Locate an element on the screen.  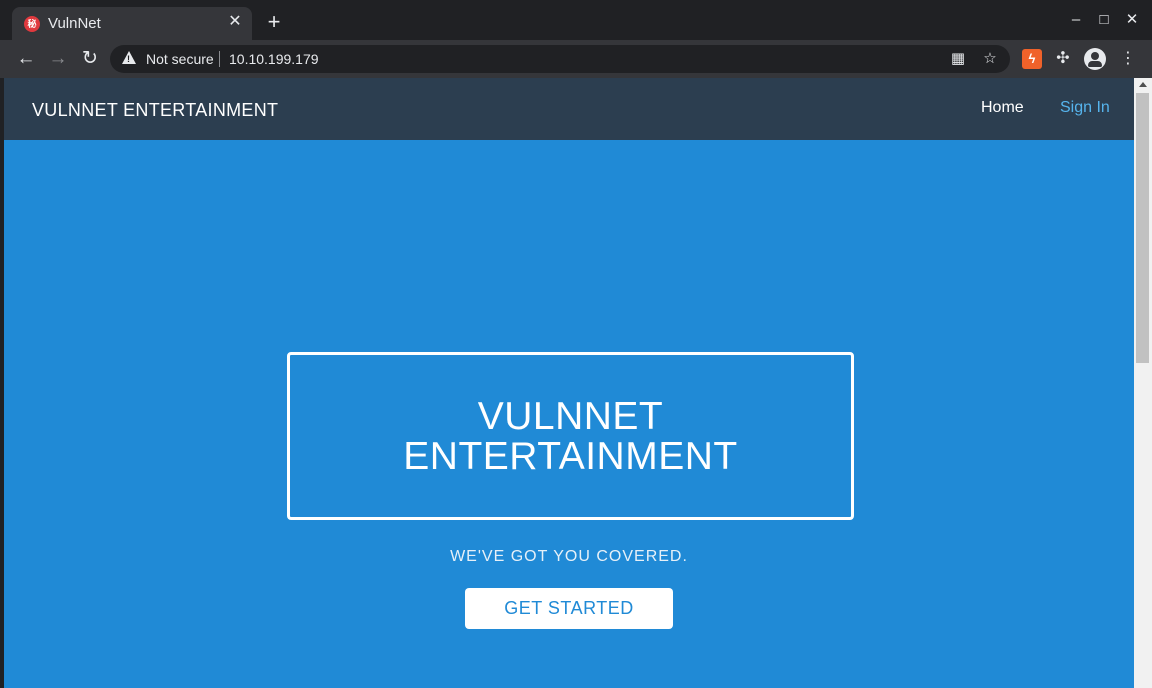
puzzle-icon: ✣ is located at coordinates (1063, 59).